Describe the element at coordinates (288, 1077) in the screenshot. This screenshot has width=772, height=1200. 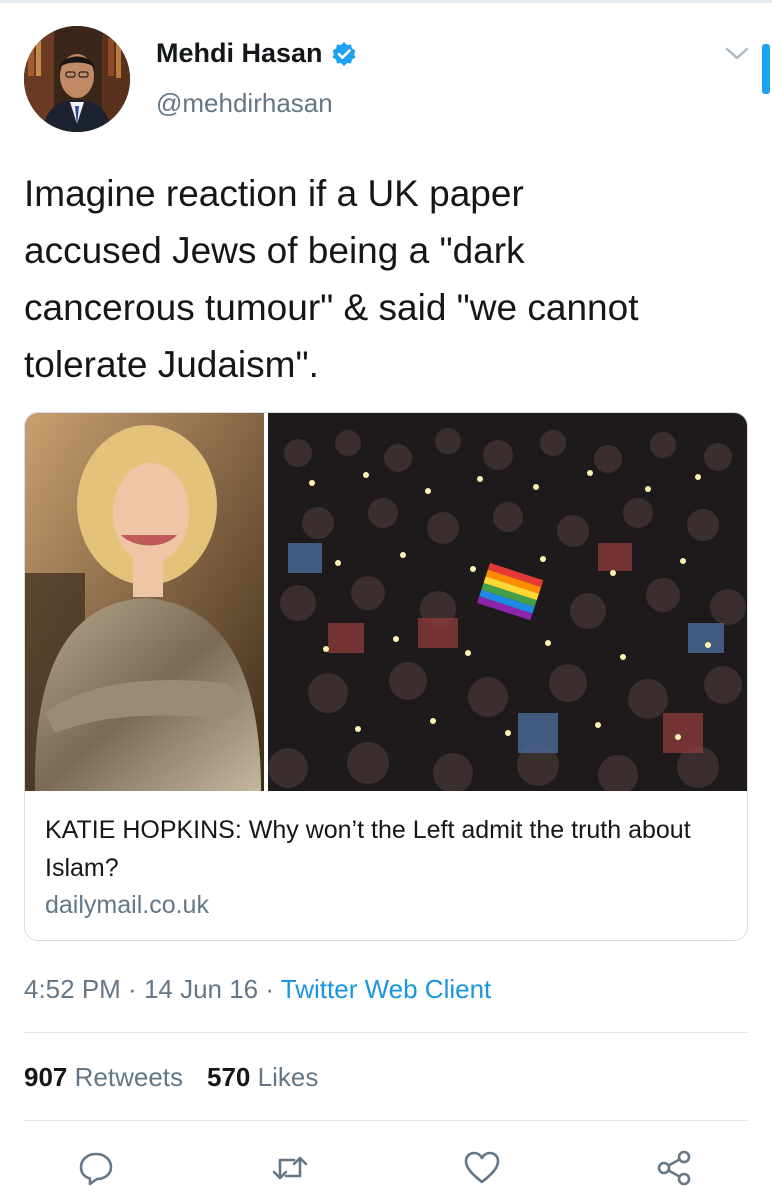
I see `likes-label: Likes` at that location.